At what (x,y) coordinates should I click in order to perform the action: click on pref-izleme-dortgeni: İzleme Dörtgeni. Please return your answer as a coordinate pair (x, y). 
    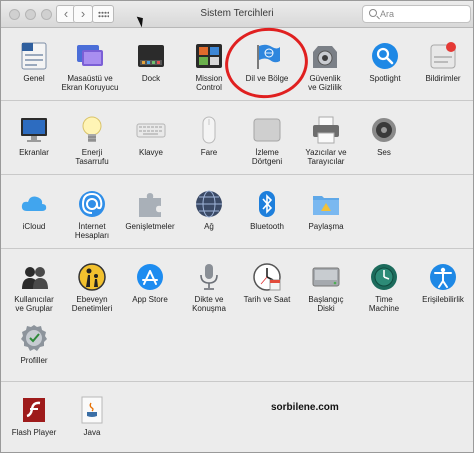
    Looking at the image, I should click on (267, 140).